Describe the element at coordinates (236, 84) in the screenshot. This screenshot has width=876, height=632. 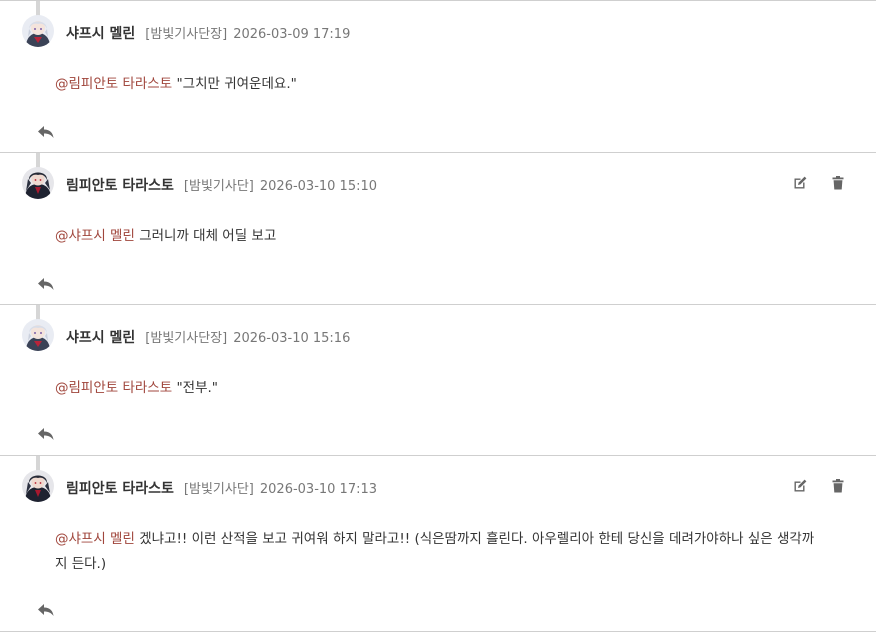
I see `comment-text: "그치만 귀여운데요."` at that location.